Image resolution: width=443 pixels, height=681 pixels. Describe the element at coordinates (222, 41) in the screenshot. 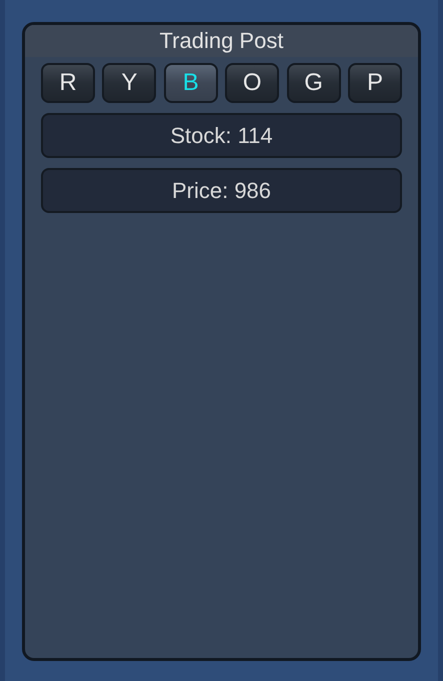

I see `panel-title: Trading Post` at that location.